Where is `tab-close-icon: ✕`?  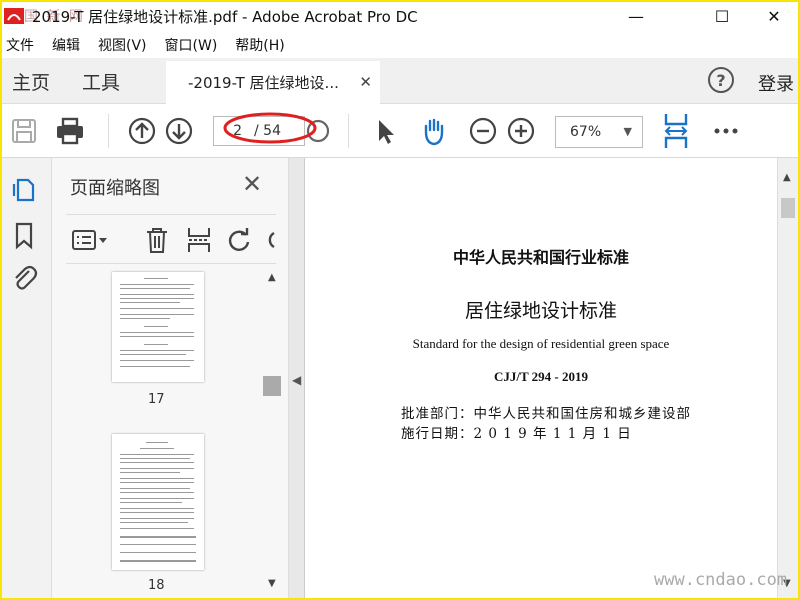 tab-close-icon: ✕ is located at coordinates (365, 82).